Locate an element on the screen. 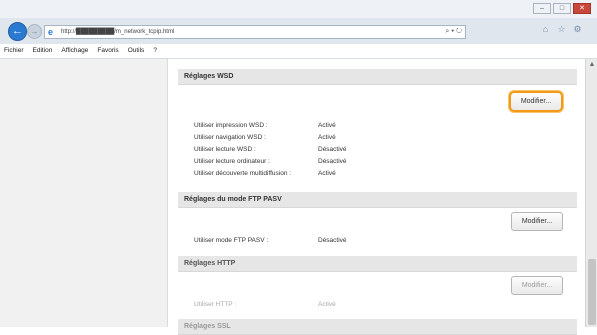 This screenshot has height=335, width=597. minimize-button: – is located at coordinates (542, 8).